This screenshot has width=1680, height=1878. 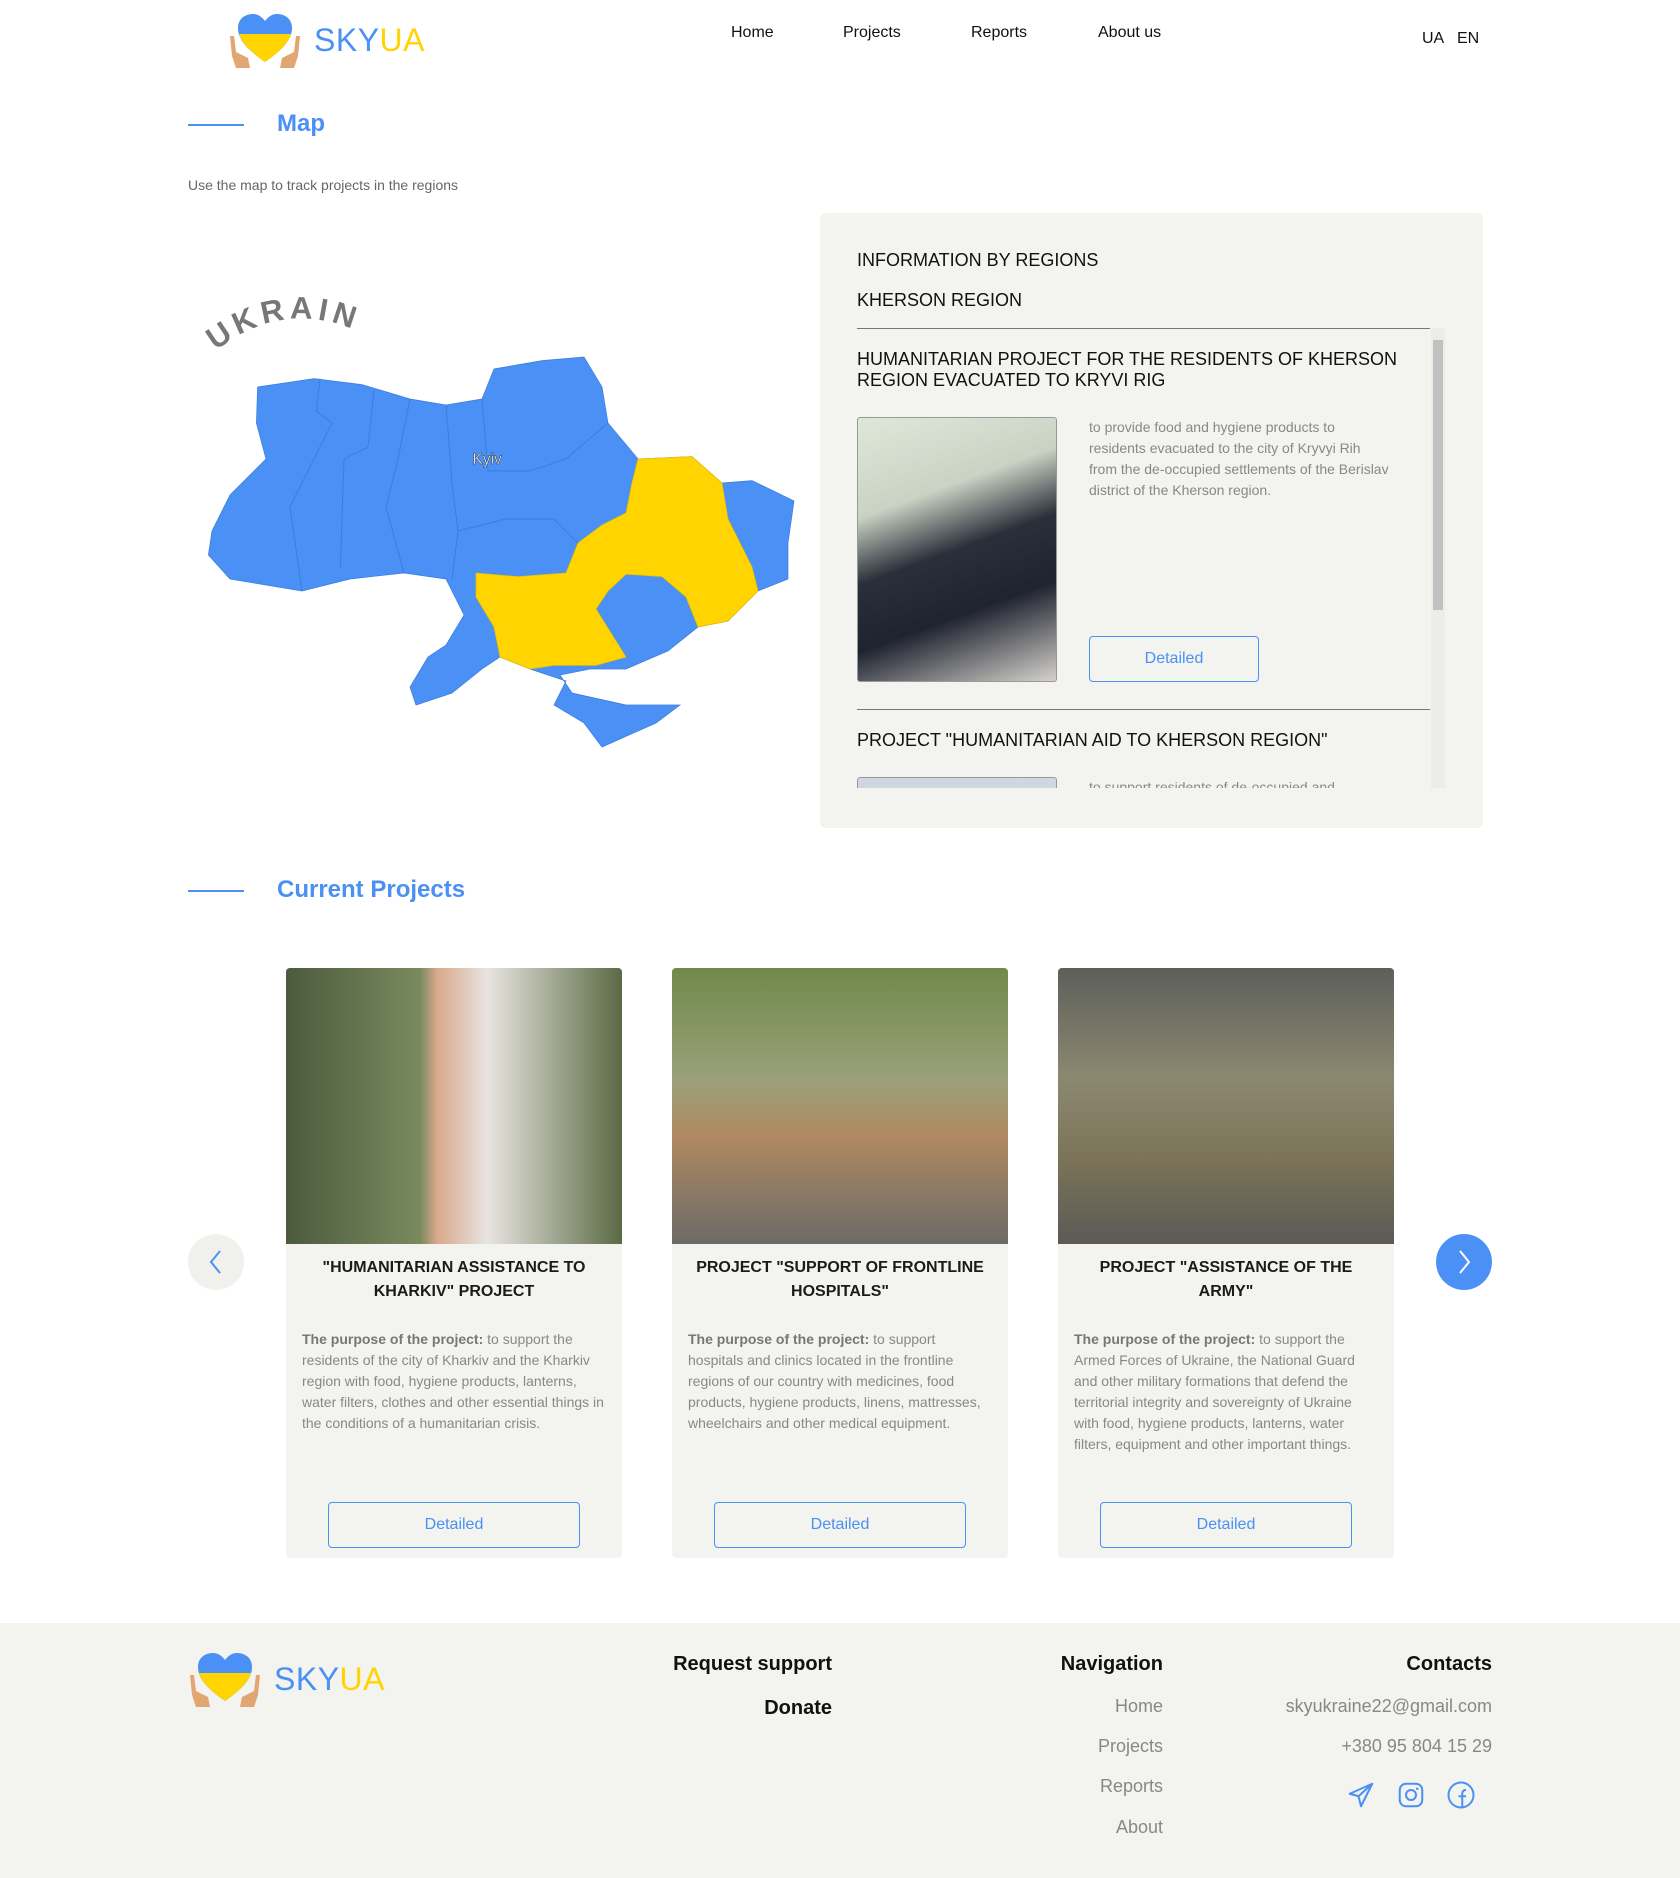 I want to click on footer-nav-reports: Reports, so click(x=1131, y=1786).